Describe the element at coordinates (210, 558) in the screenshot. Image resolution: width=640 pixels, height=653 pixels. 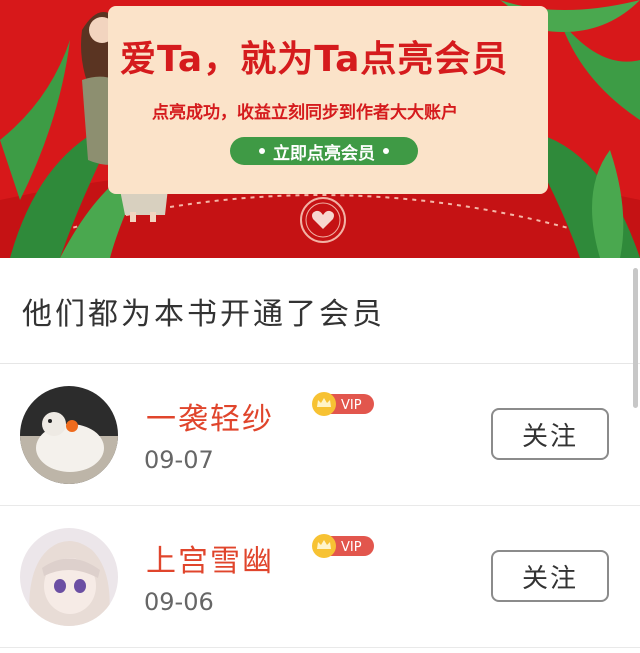
I see `member-name: 上宫雪幽` at that location.